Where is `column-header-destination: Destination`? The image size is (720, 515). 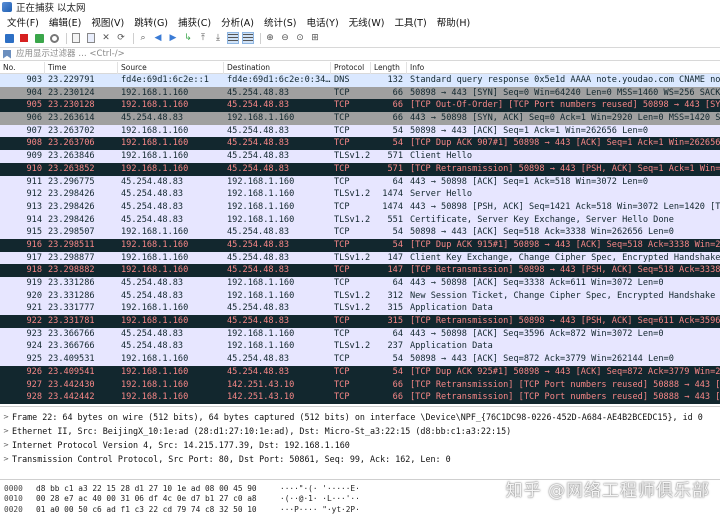
column-header-destination: Destination is located at coordinates (277, 68).